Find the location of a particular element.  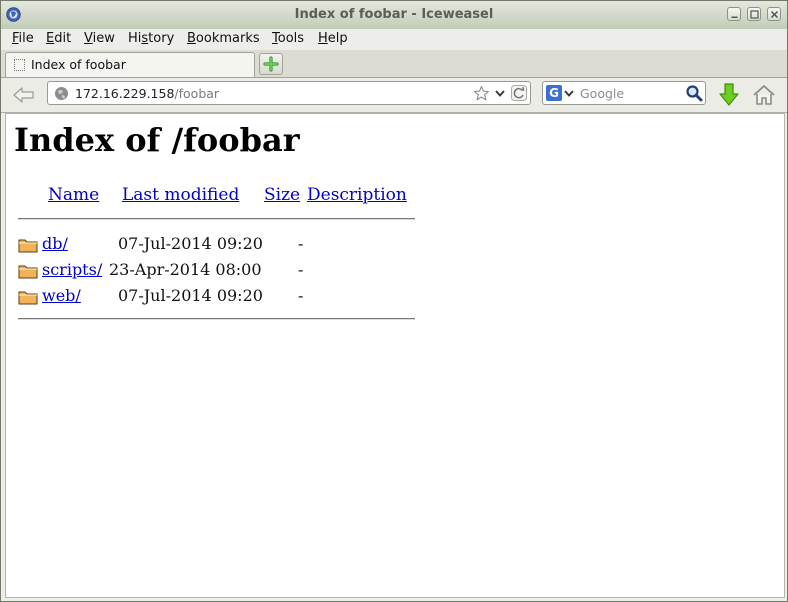

tab-title: Index of foobar is located at coordinates (78, 64).